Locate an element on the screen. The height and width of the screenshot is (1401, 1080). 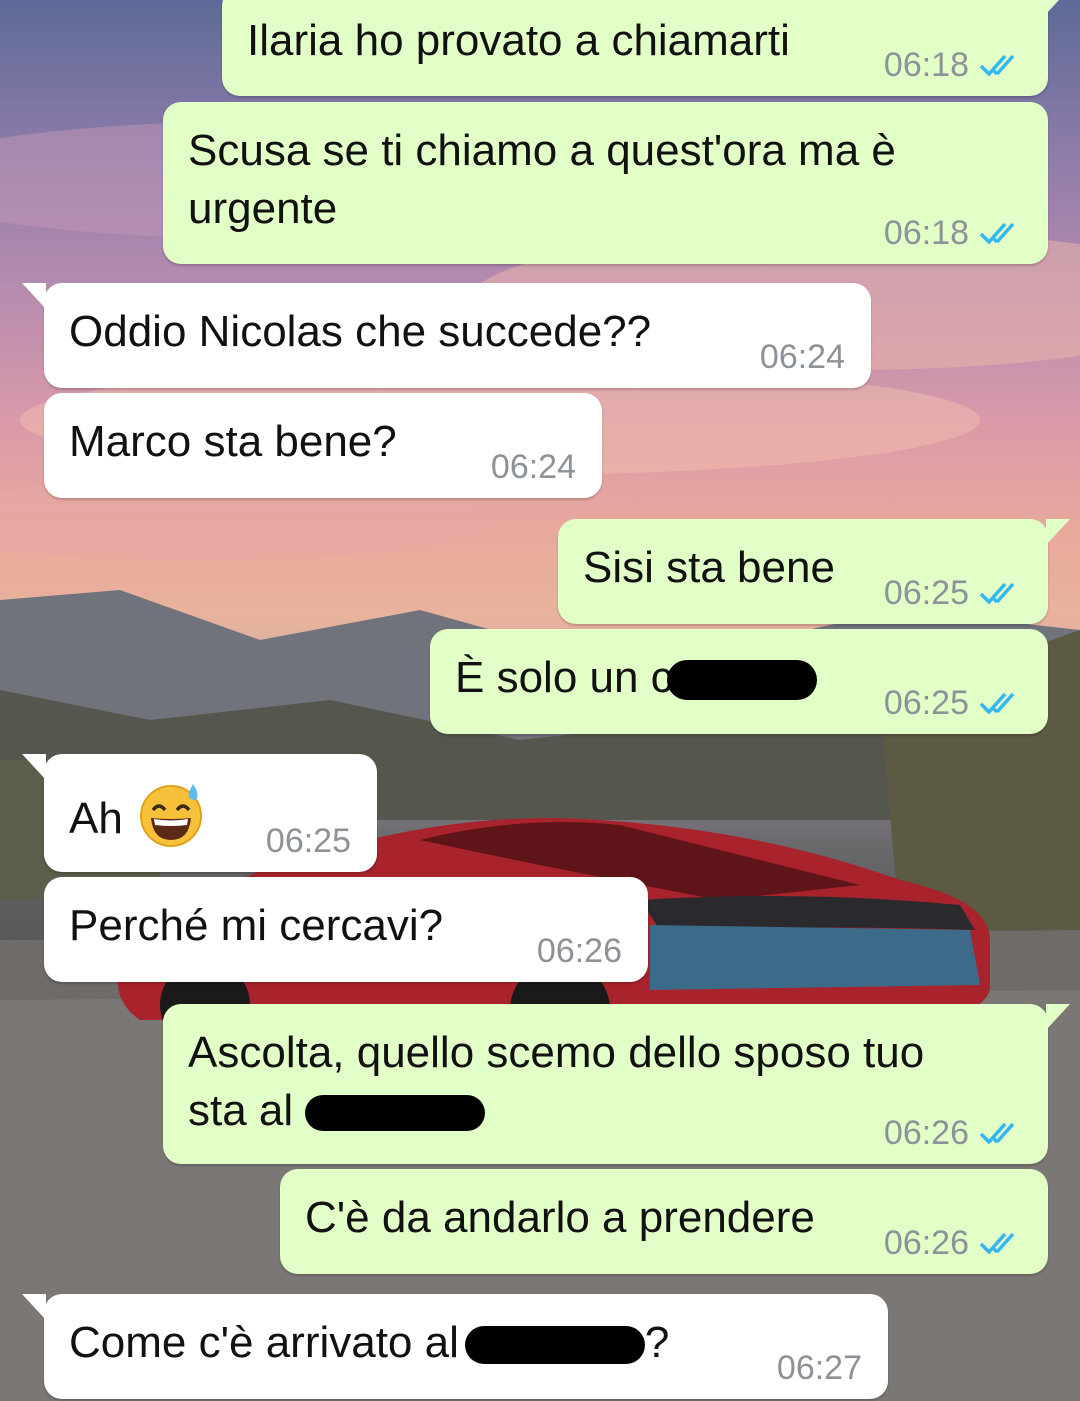
message-text: Perché mi cercavi? is located at coordinates (256, 925).